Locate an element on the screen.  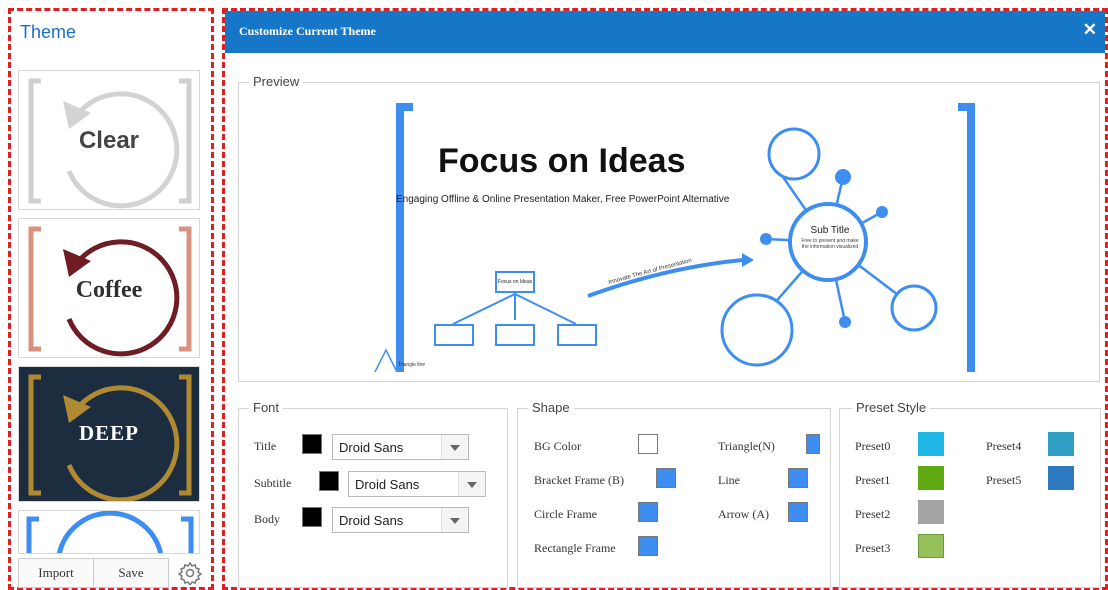
shape-bg-label: BG Color is located at coordinates (558, 446).